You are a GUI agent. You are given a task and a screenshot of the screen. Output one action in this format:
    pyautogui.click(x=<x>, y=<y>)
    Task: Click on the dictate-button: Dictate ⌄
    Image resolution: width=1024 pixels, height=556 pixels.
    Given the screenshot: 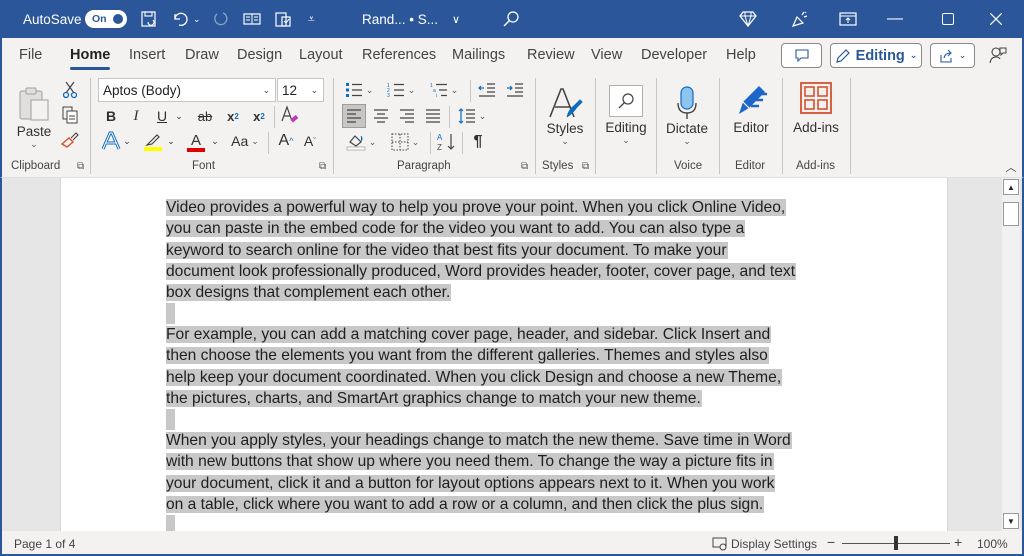 What is the action you would take?
    pyautogui.click(x=687, y=116)
    